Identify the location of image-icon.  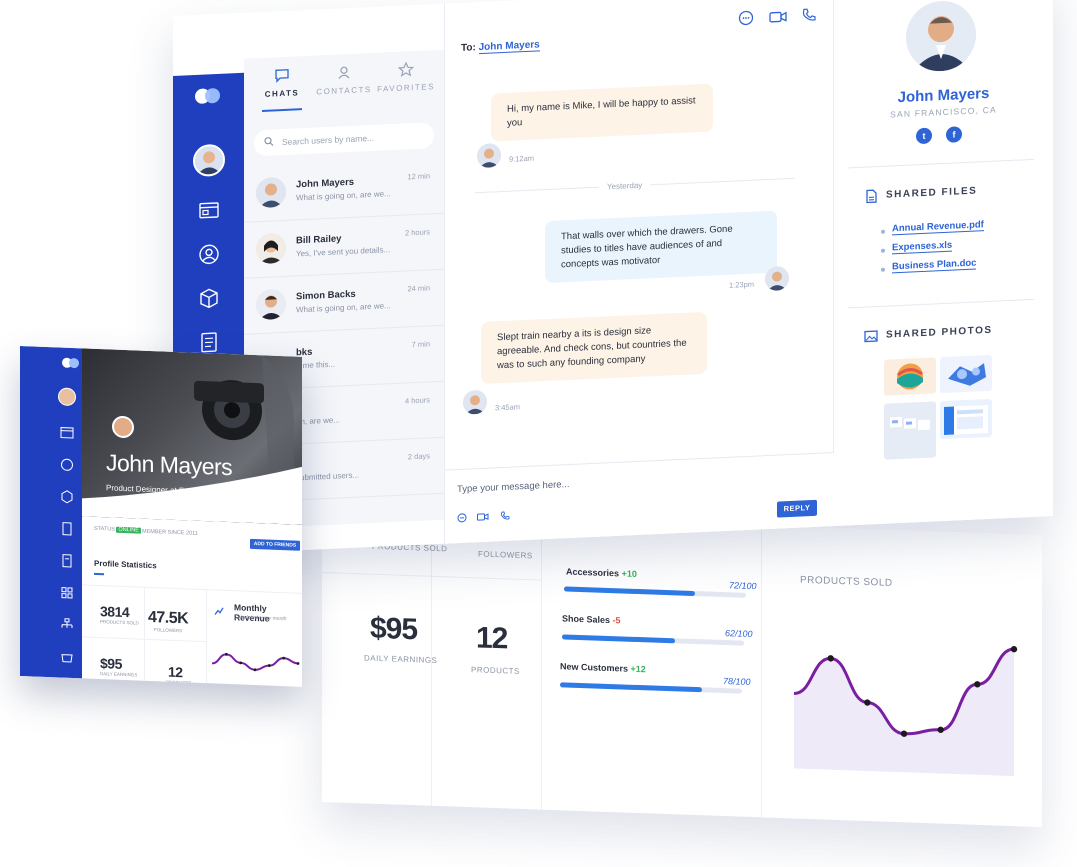
(871, 336).